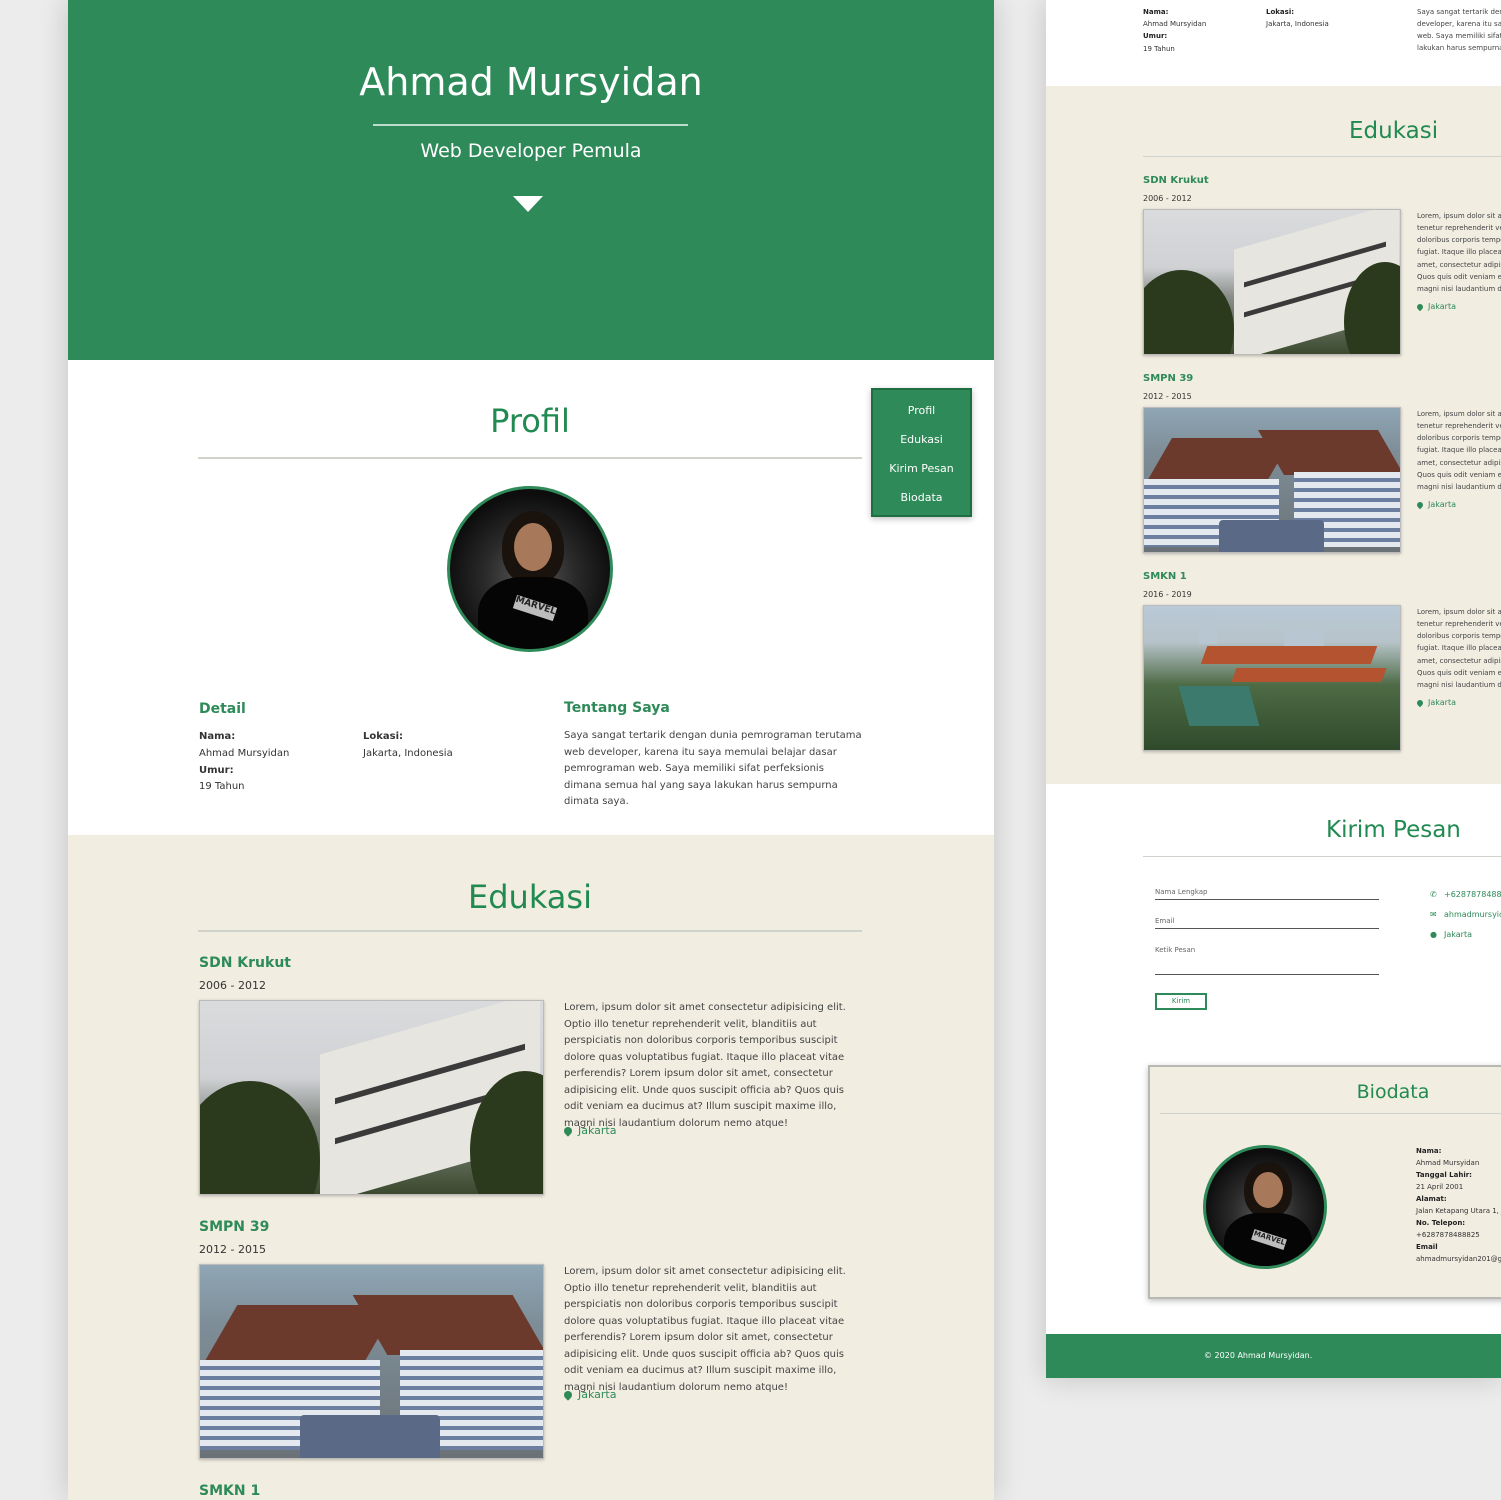  Describe the element at coordinates (921, 410) in the screenshot. I see `nav-item-profil: Profil` at that location.